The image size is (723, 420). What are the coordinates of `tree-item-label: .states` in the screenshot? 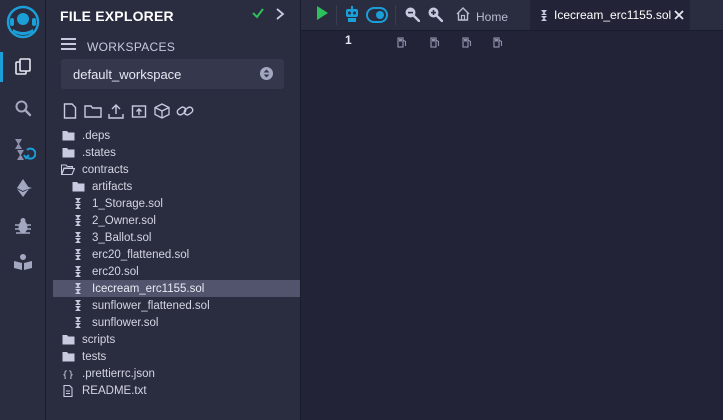 It's located at (99, 152).